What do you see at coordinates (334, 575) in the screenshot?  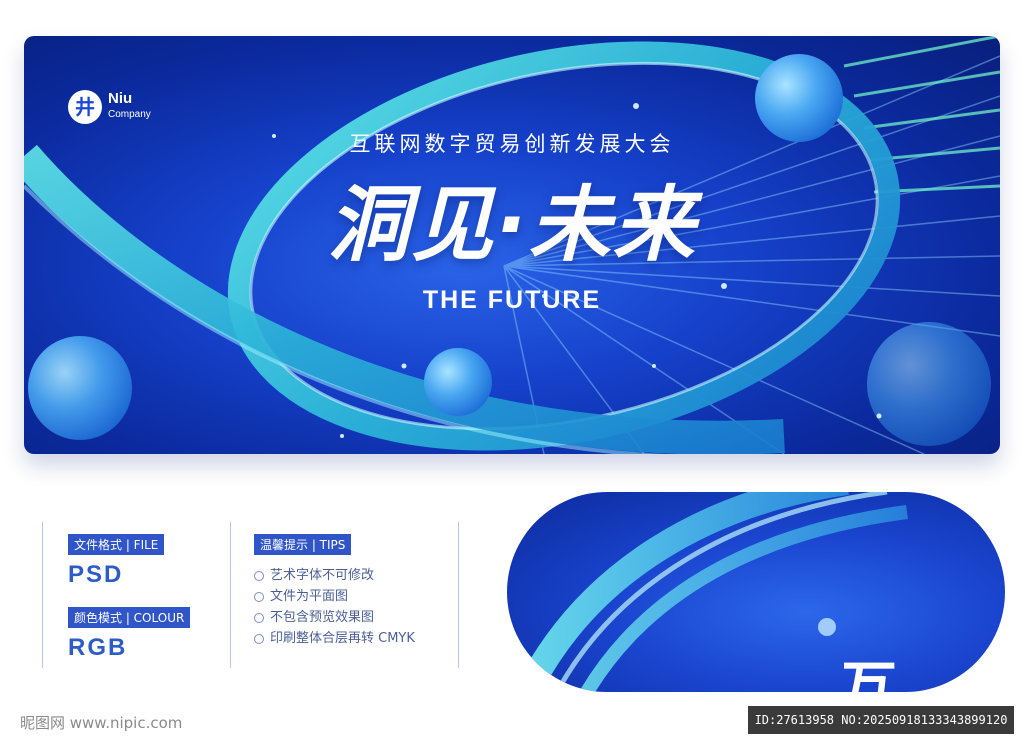 I see `tip-item: 艺术字体不可修改` at bounding box center [334, 575].